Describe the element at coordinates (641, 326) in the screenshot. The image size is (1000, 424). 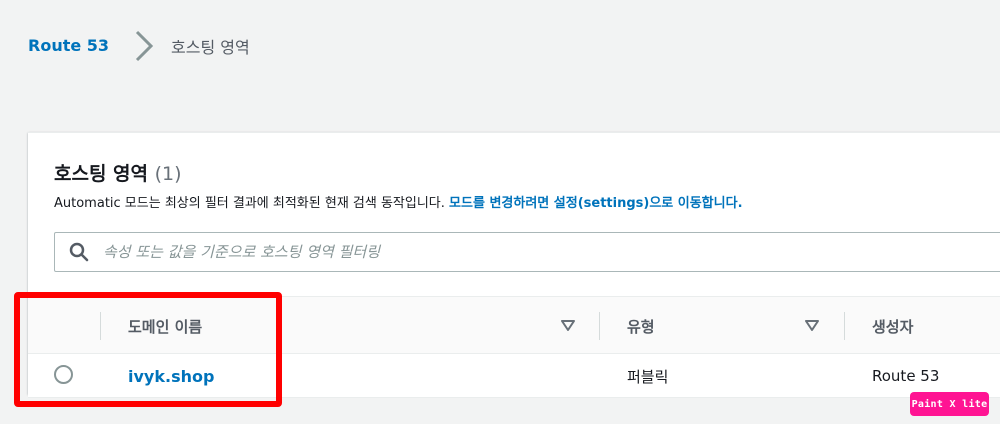
I see `column-header-type: 유형` at that location.